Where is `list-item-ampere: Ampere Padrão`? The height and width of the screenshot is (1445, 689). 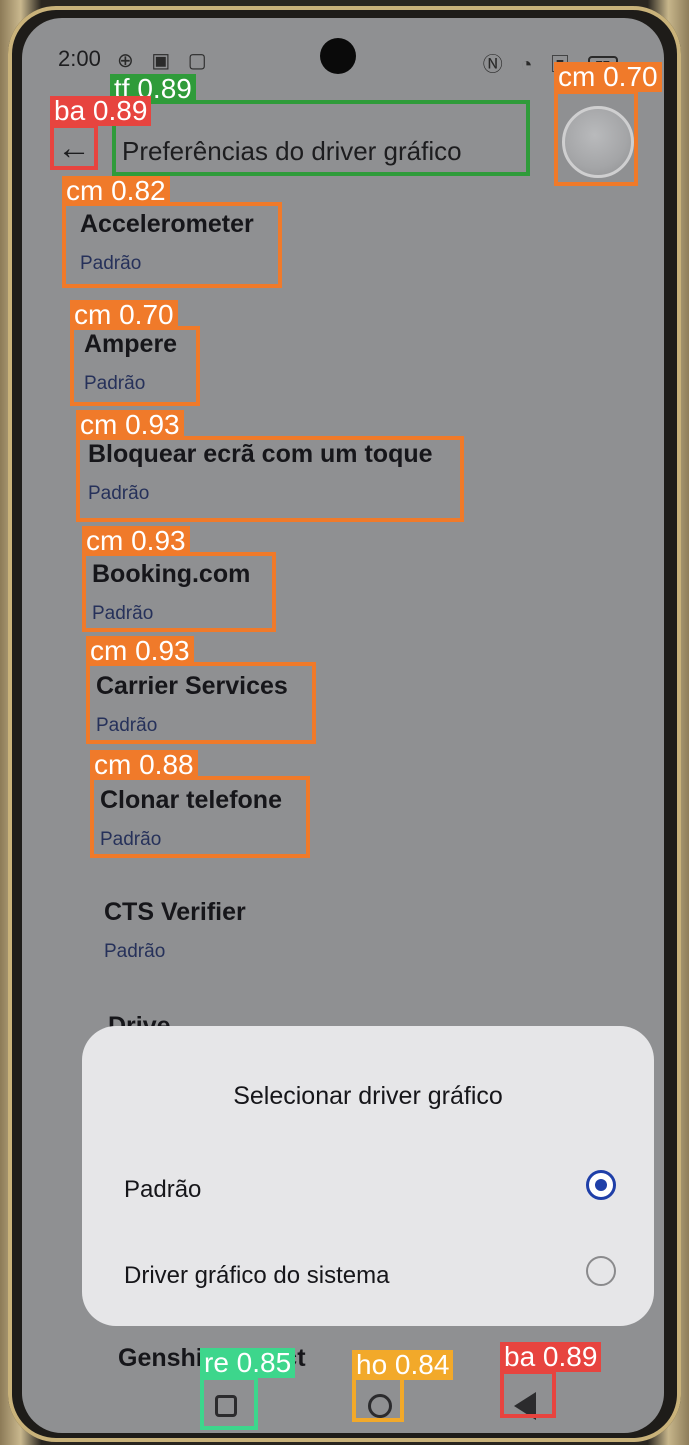
list-item-ampere: Ampere Padrão is located at coordinates (130, 362).